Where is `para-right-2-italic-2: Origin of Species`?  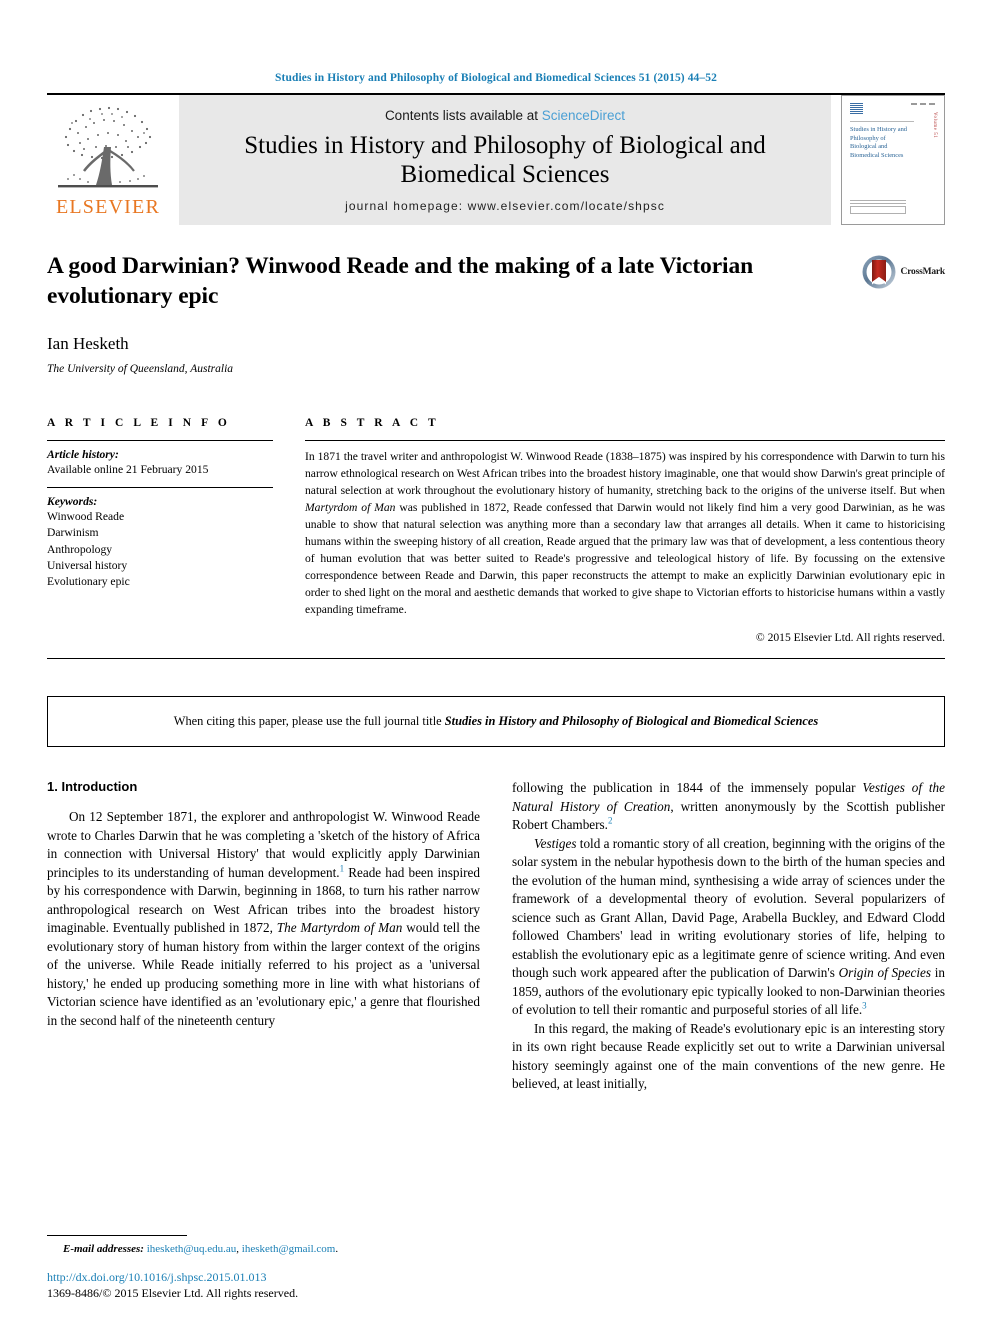 para-right-2-italic-2: Origin of Species is located at coordinates (885, 973).